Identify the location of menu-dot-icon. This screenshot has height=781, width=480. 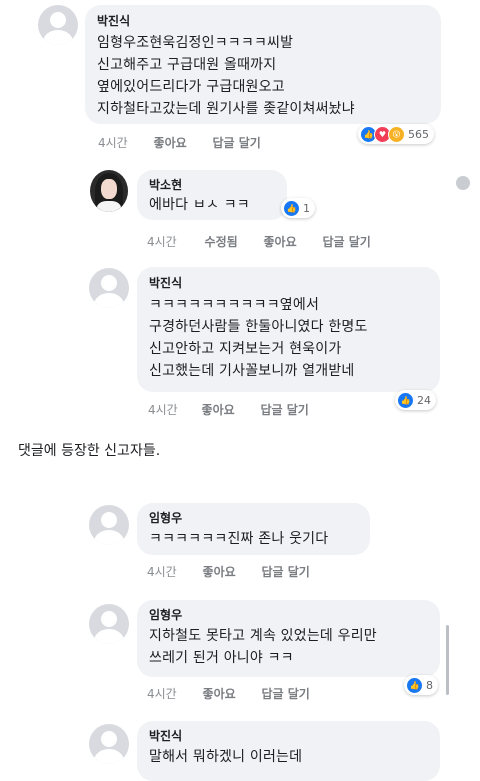
(463, 183).